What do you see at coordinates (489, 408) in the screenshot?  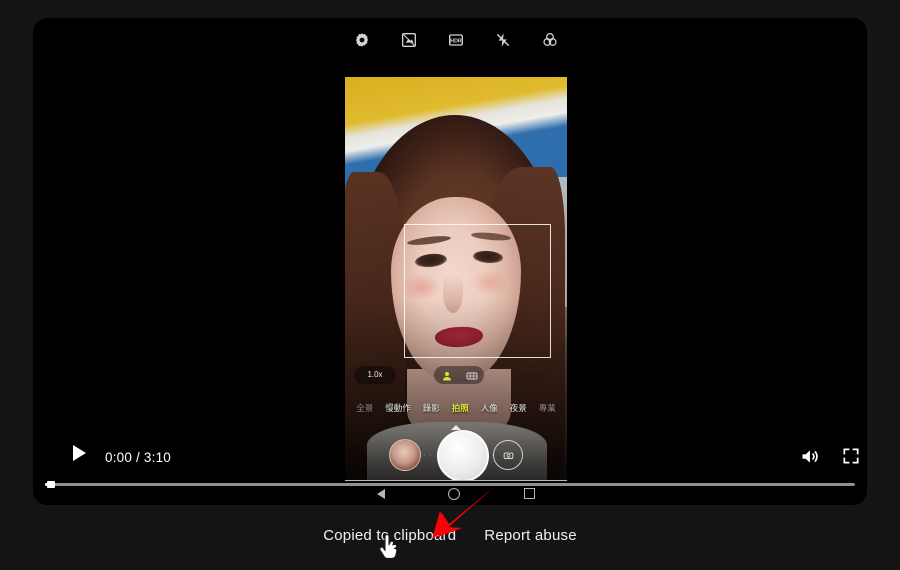 I see `camera-mode-4: 人像` at bounding box center [489, 408].